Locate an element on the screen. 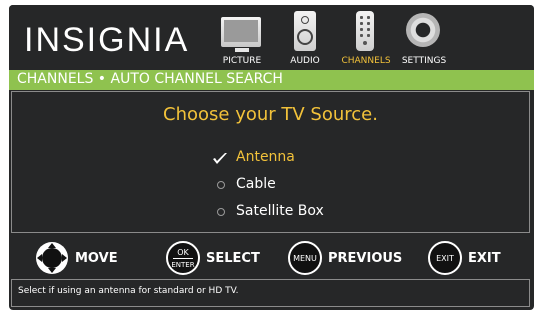 This screenshot has width=542, height=315. control-exit-label: EXIT is located at coordinates (484, 258).